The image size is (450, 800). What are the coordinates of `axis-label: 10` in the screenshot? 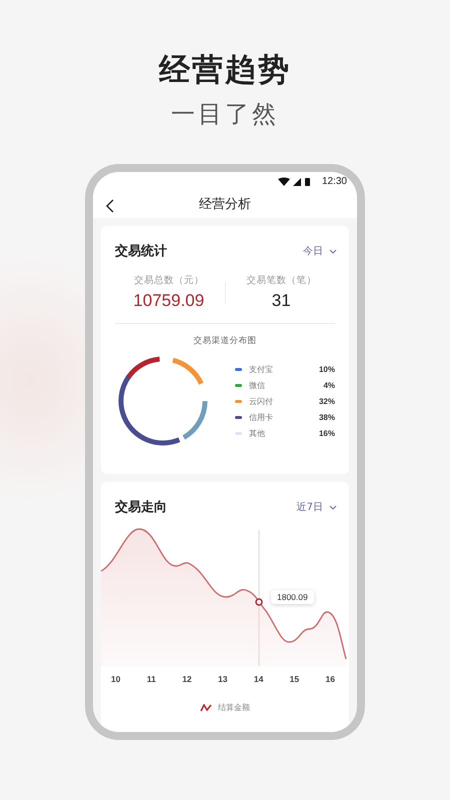 It's located at (115, 679).